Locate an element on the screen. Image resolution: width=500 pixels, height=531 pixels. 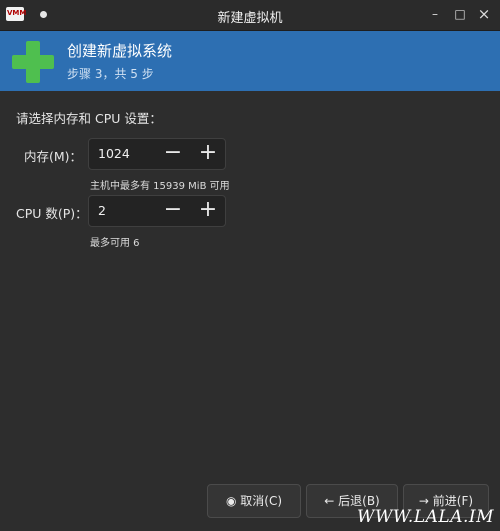
wizard-title: 创建新虚拟系统 is located at coordinates (120, 51).